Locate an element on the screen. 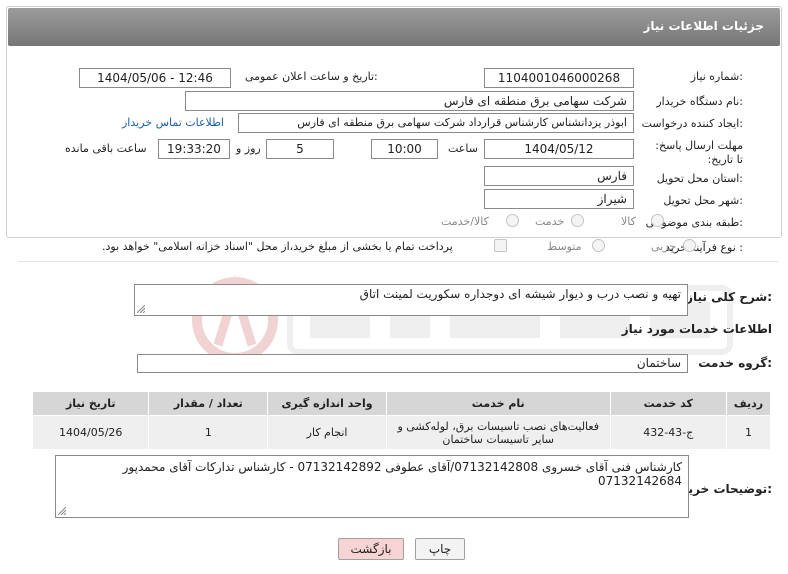 Image resolution: width=788 pixels, height=574 pixels. category-radio-goods-service is located at coordinates (512, 220).